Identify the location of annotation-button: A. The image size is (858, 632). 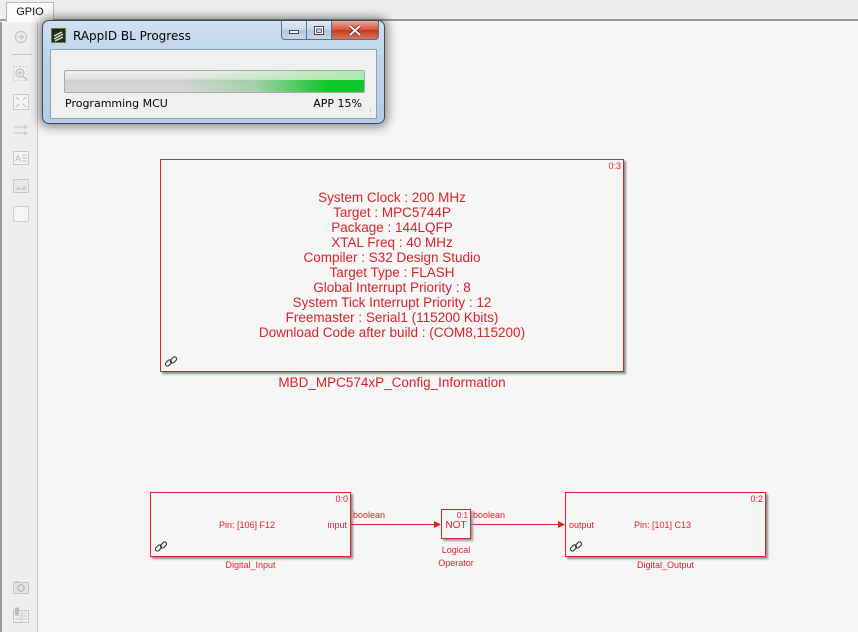
(21, 158).